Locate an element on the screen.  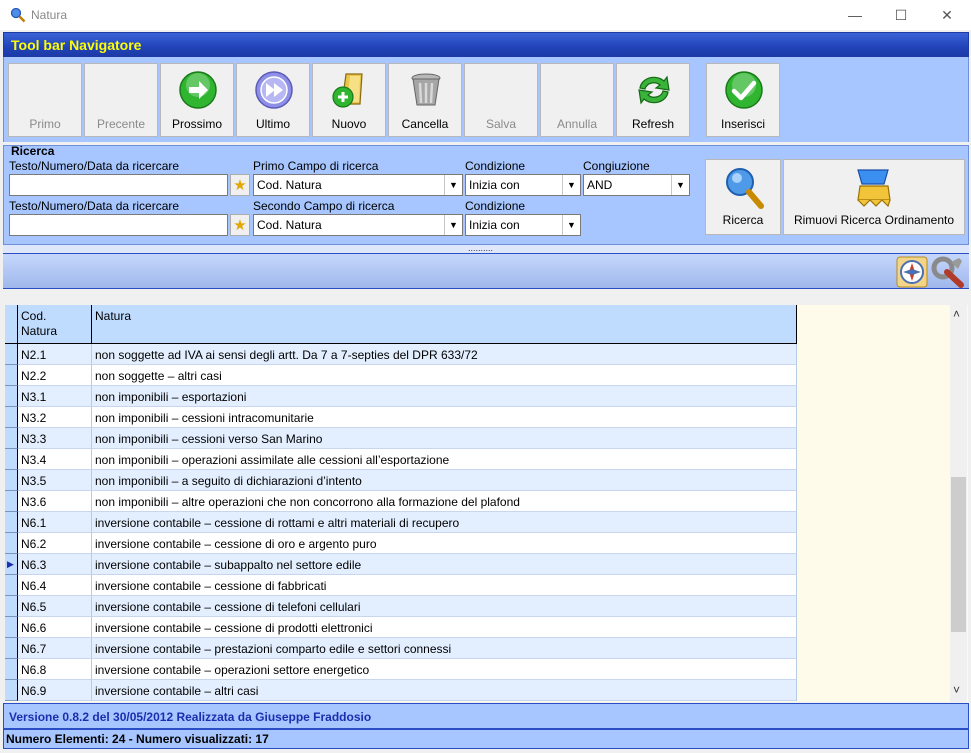
ricerca-button: Ricerca is located at coordinates (743, 197).